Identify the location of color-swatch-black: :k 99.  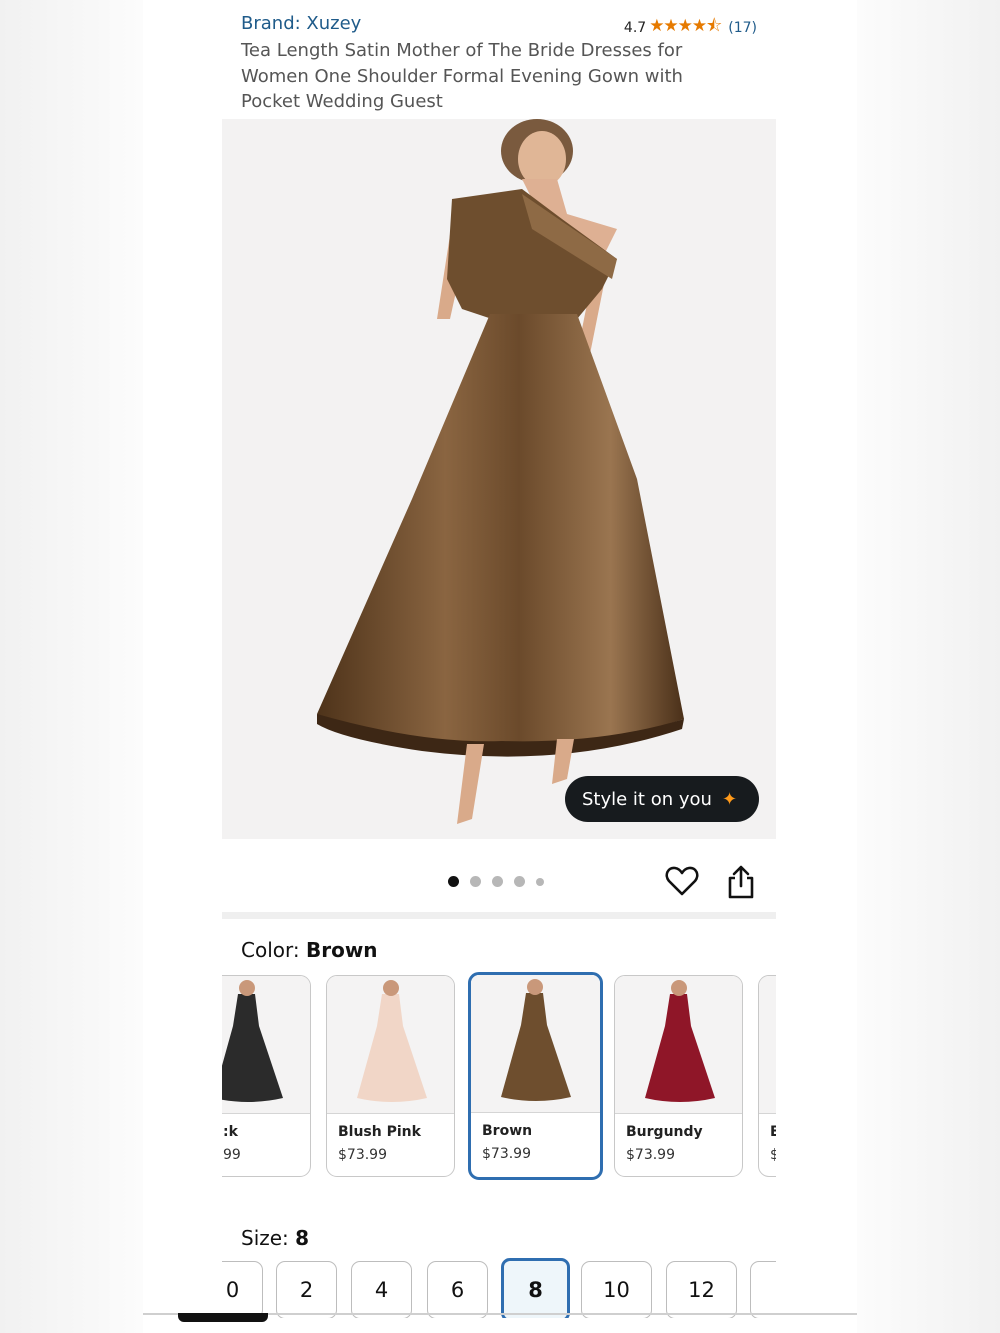
(266, 1076).